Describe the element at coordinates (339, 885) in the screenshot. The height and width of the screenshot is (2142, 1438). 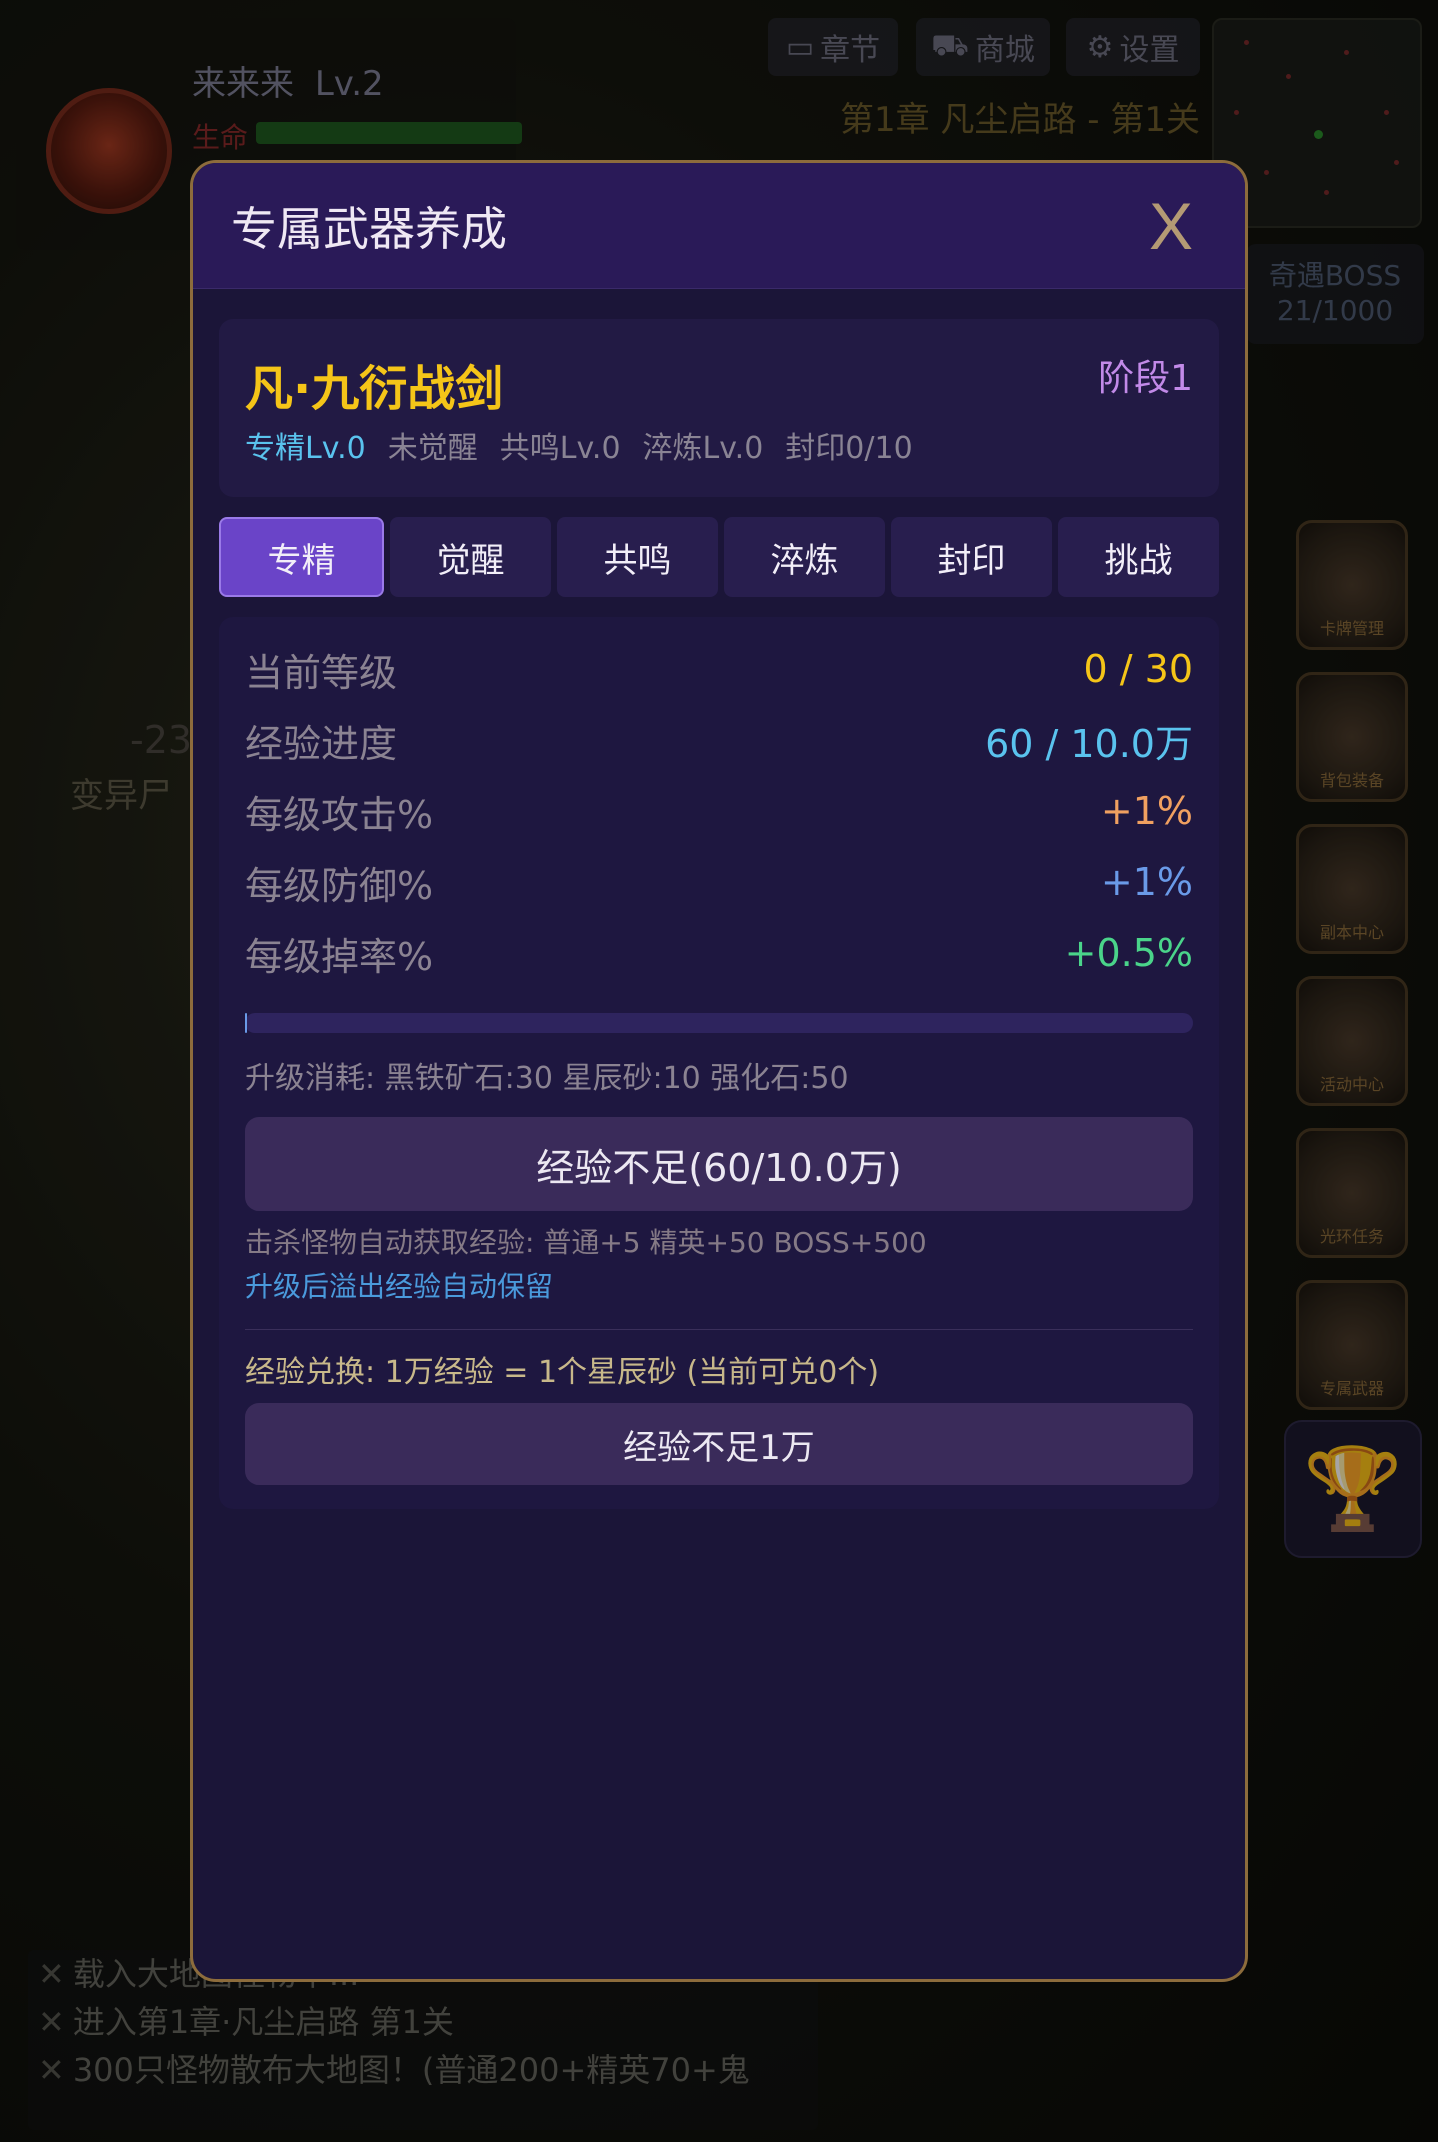
I see `row-label: 每级防御%` at that location.